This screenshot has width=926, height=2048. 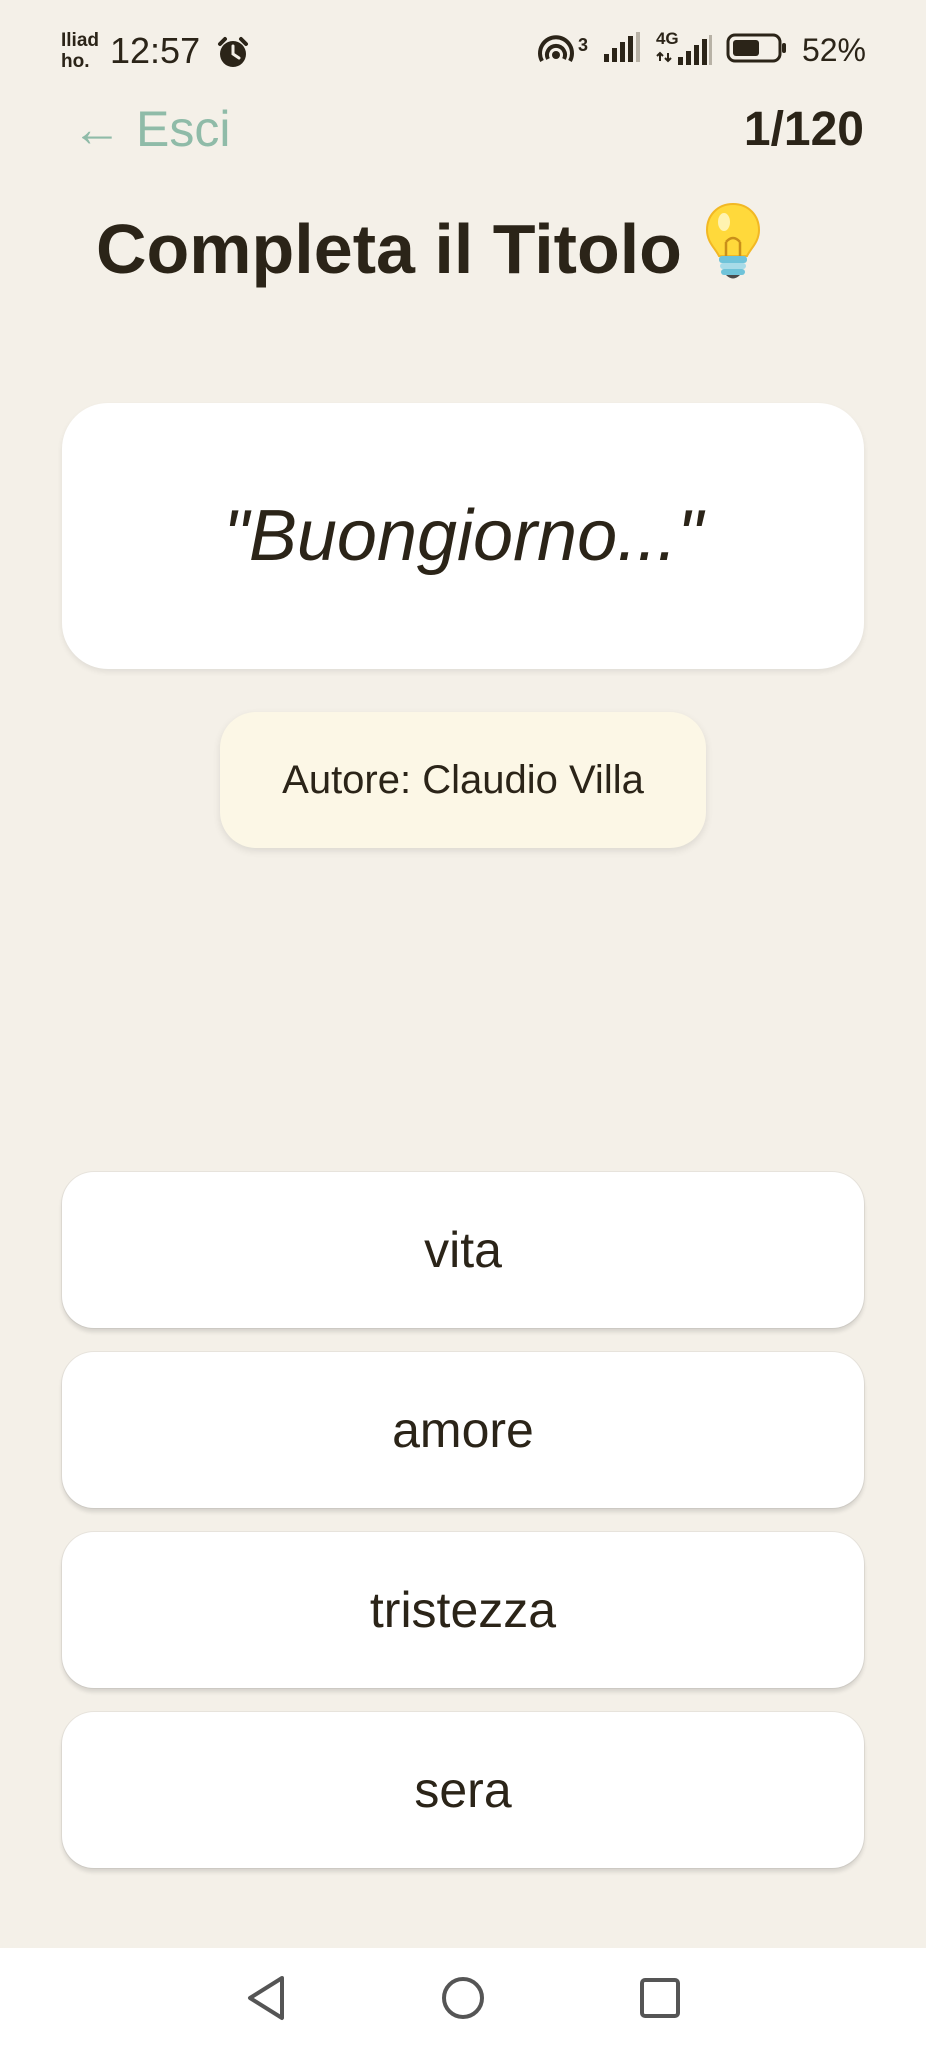 I want to click on network-label: 4G, so click(x=667, y=38).